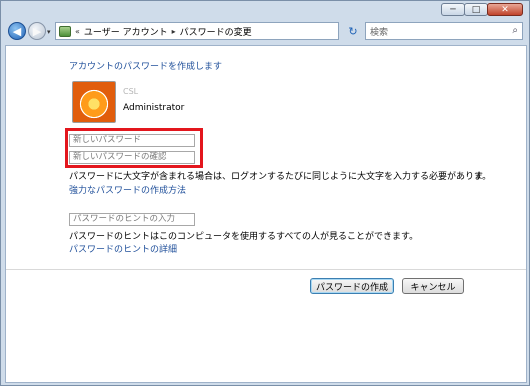  I want to click on breadcrumb-overflow-icon: «, so click(77, 31).